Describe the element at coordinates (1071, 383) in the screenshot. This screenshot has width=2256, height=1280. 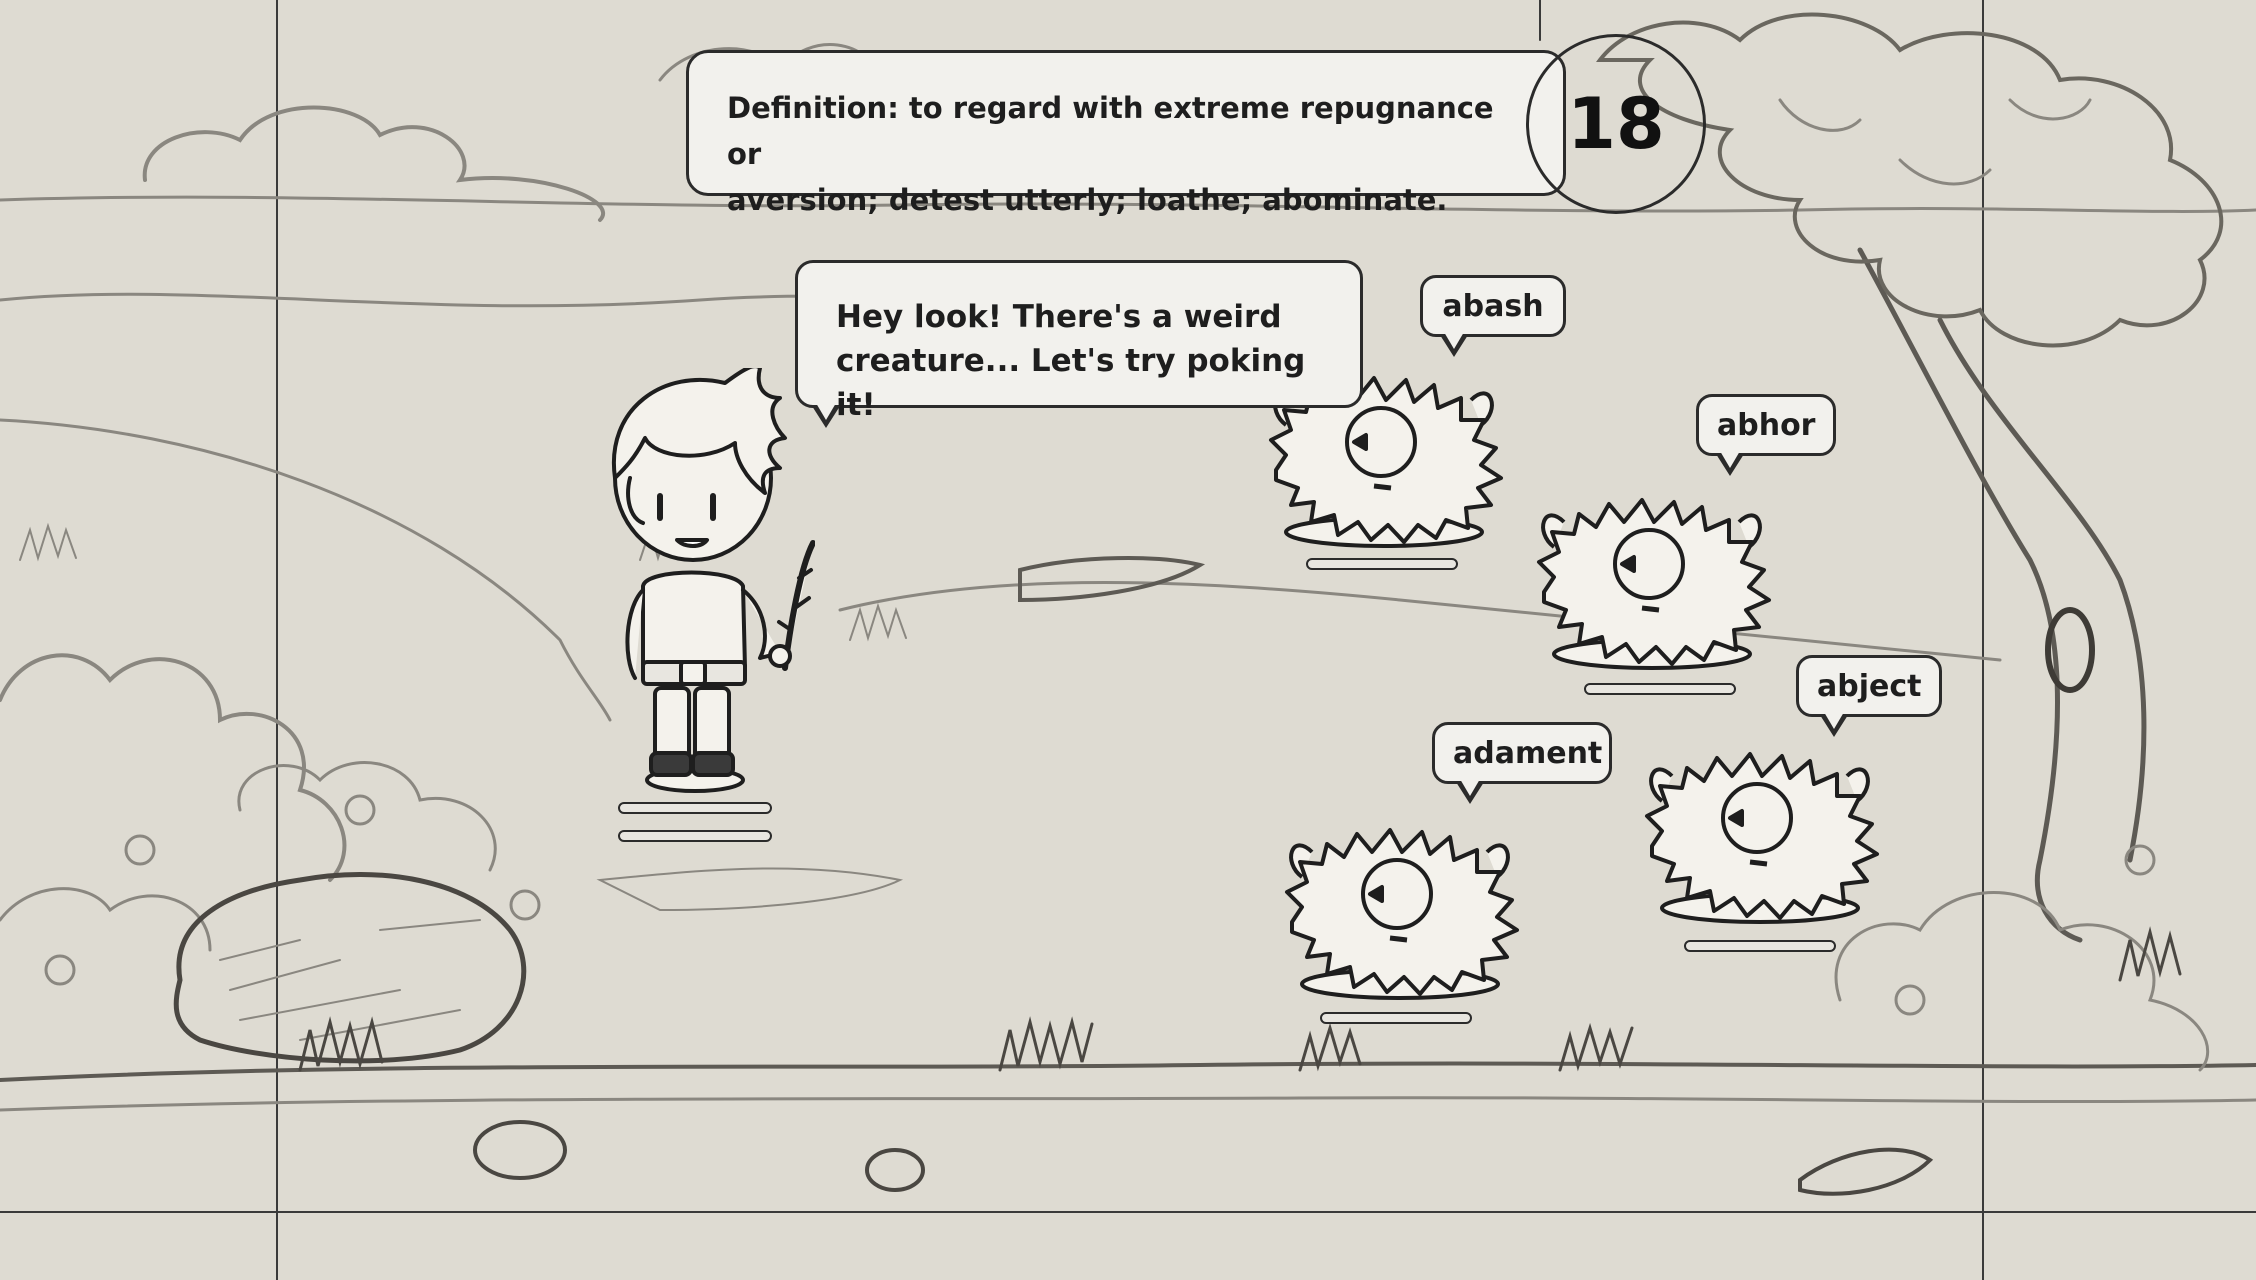
I see `dialogue-line-2: creature... Let's try poking it!` at that location.